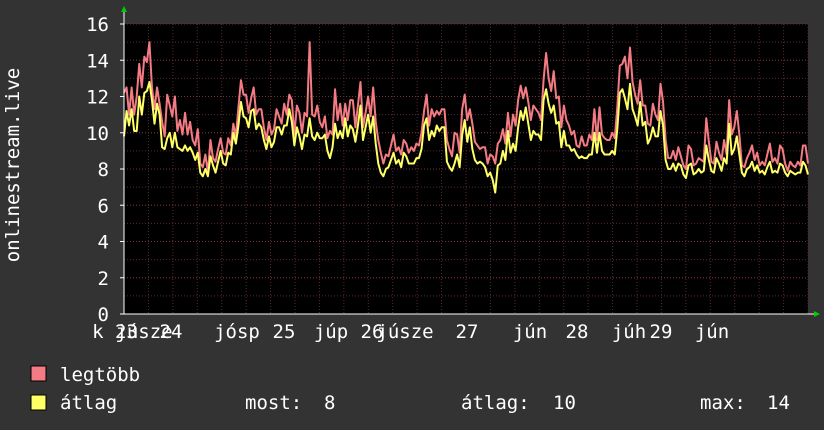 This screenshot has height=430, width=824. What do you see at coordinates (38, 402) in the screenshot?
I see `legend-swatch-avg` at bounding box center [38, 402].